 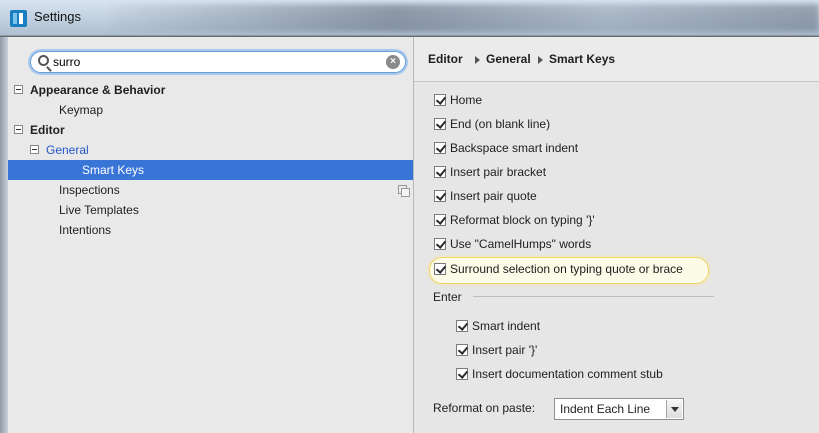 I want to click on breadcrumb: Editor General Smart Keys, so click(x=616, y=59).